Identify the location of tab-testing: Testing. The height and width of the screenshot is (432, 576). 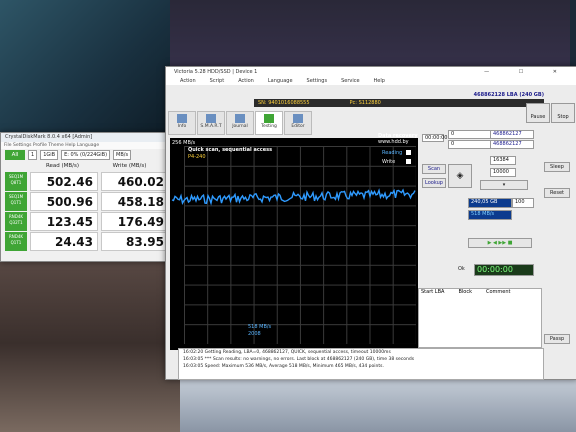
(269, 123).